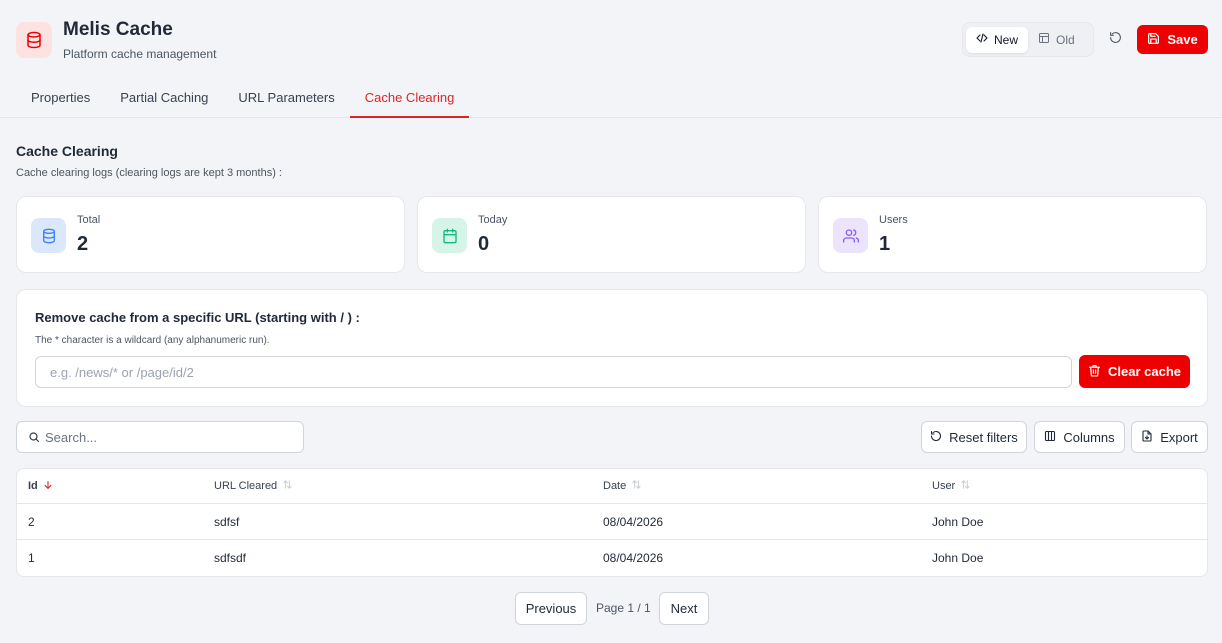  Describe the element at coordinates (48, 486) in the screenshot. I see `sort-desc-icon` at that location.